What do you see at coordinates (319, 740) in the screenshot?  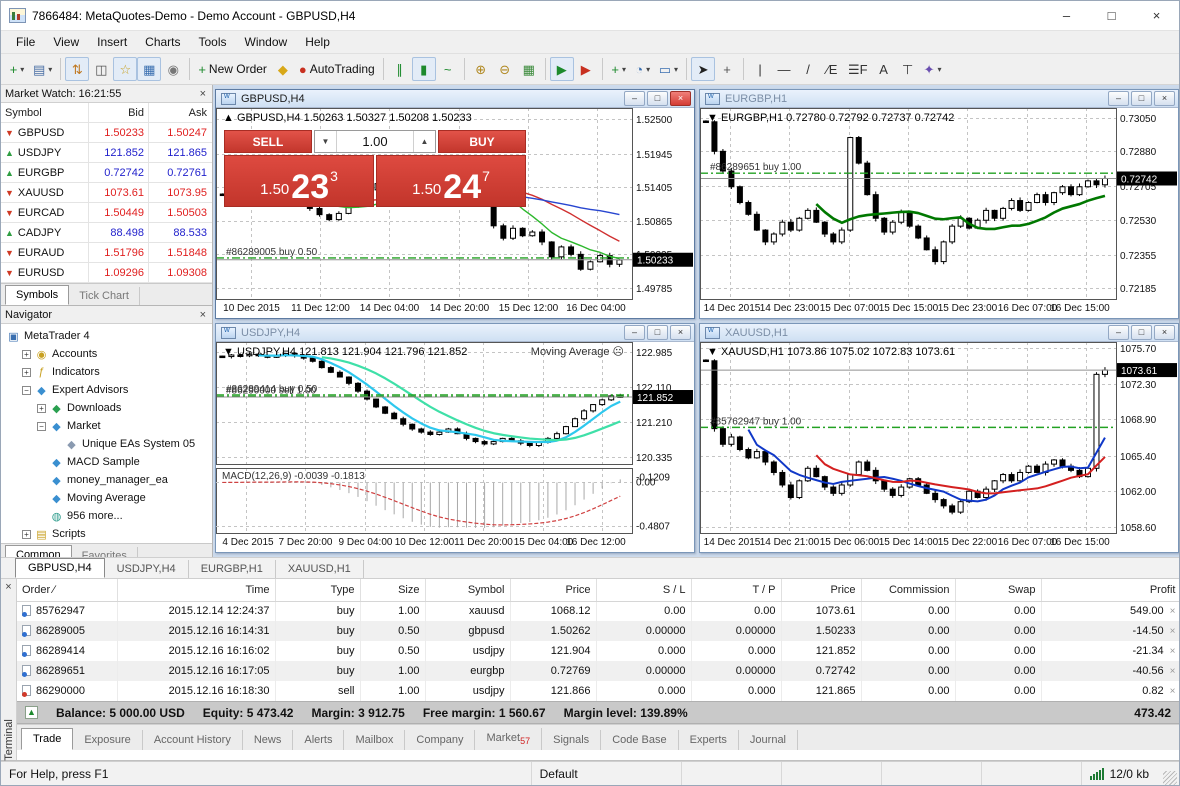 I see `terminal-tab-alerts: Alerts` at bounding box center [319, 740].